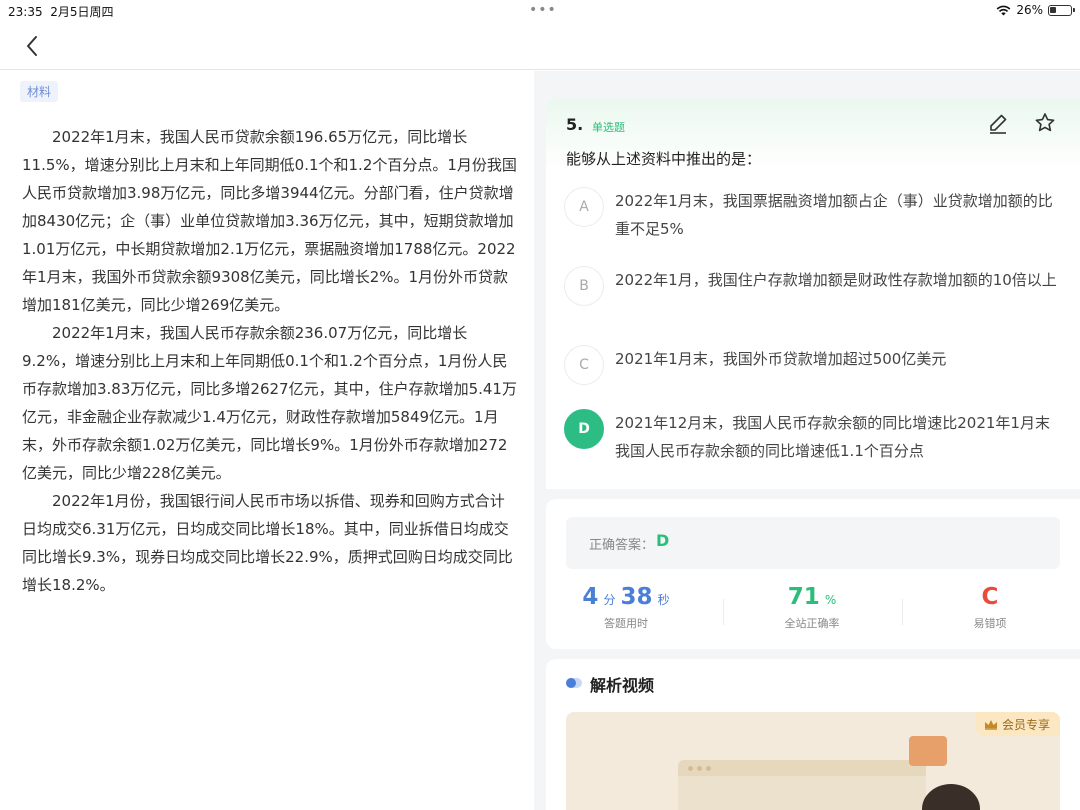 Image resolution: width=1080 pixels, height=810 pixels. I want to click on option-a: A 2022年1月末，我国票据融资增加额占企（事）业贷款增加额的比重不足5%, so click(814, 215).